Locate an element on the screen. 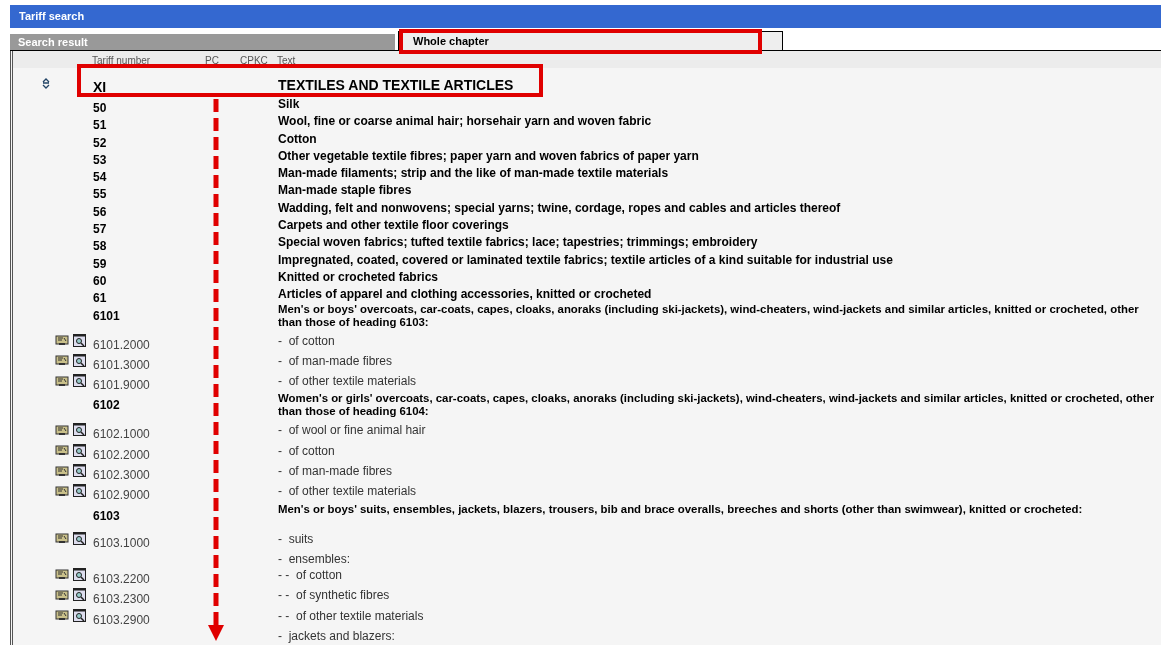 The image size is (1161, 653). description-text: Women's or girls' overcoats, car-coats, capes, cloaks, anoraks (including ski-jackets), wind-cheaters, wind-jackets and similar articles, knitted or crocheted, other is located at coordinates (716, 399).